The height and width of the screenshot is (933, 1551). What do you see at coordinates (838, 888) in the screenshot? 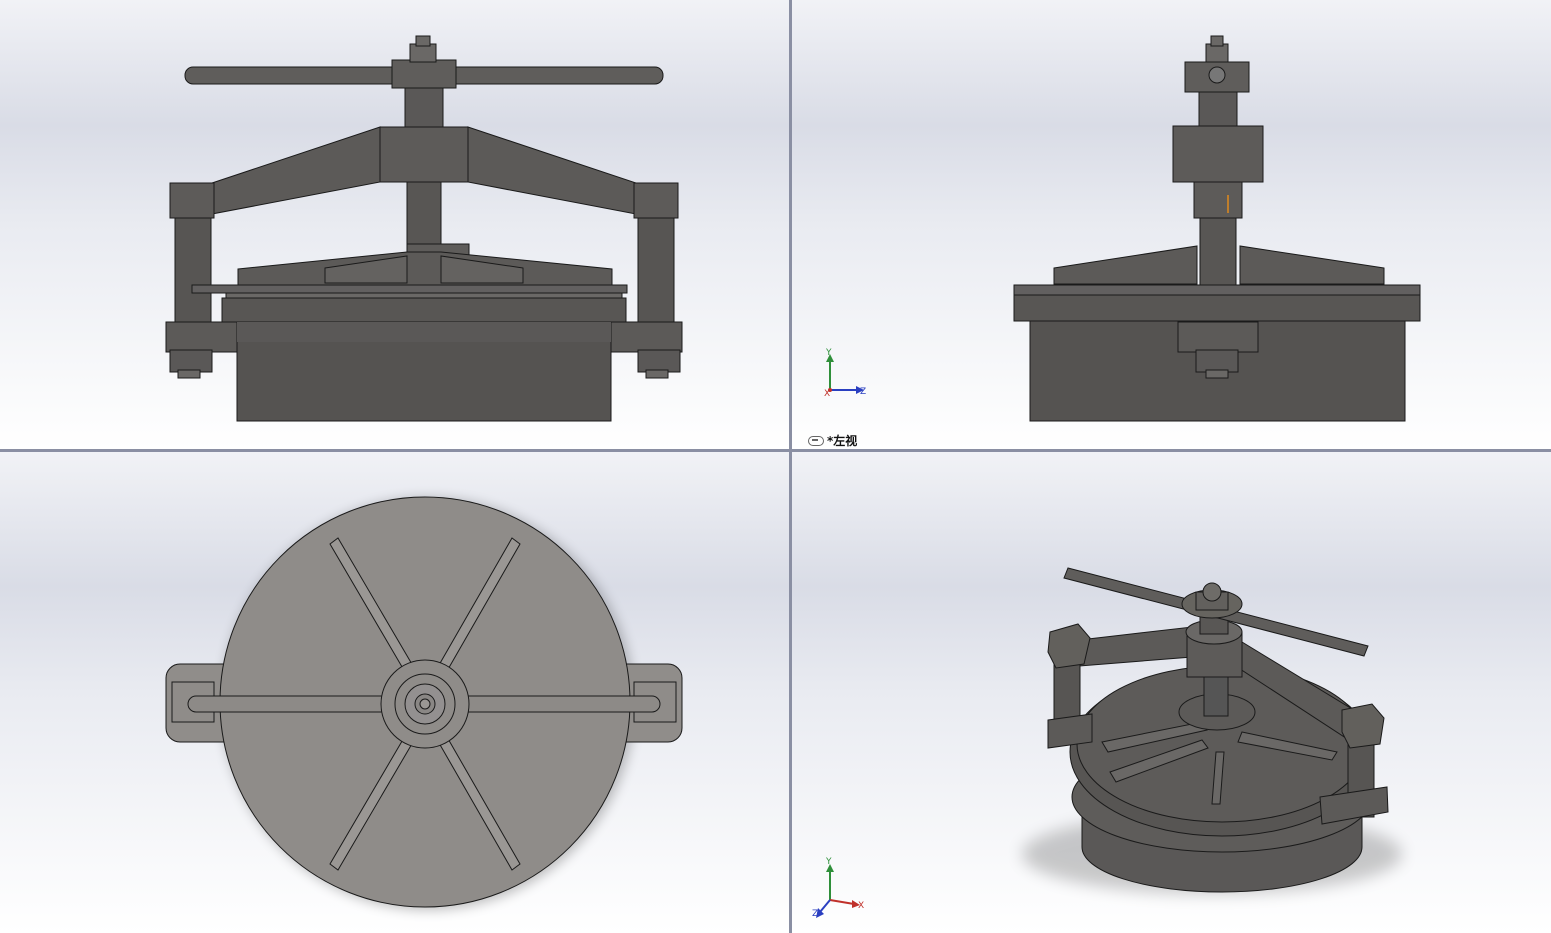
I see `axis-triad-icon: Y X Z` at bounding box center [838, 888].